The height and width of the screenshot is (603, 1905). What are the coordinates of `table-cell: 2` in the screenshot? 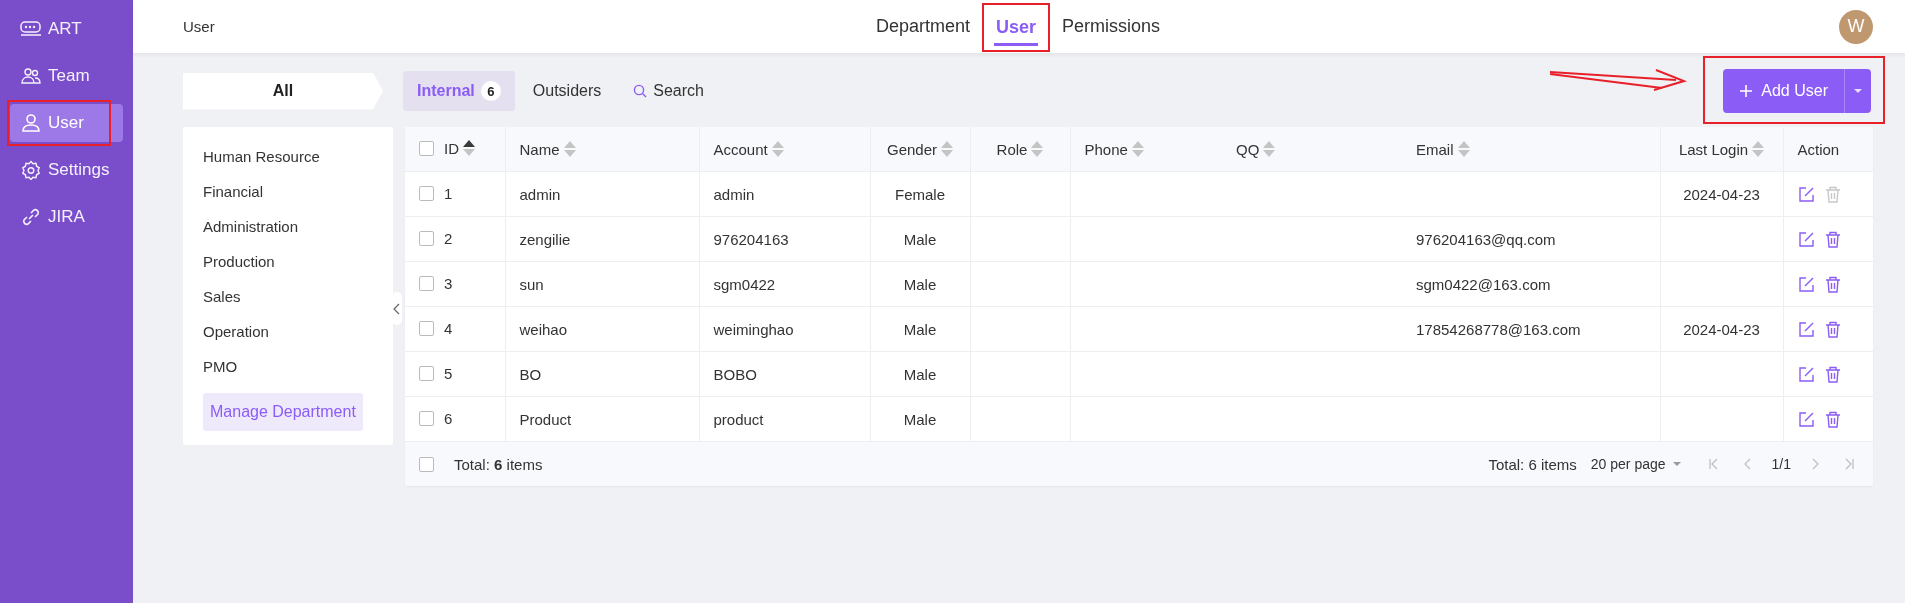 It's located at (448, 238).